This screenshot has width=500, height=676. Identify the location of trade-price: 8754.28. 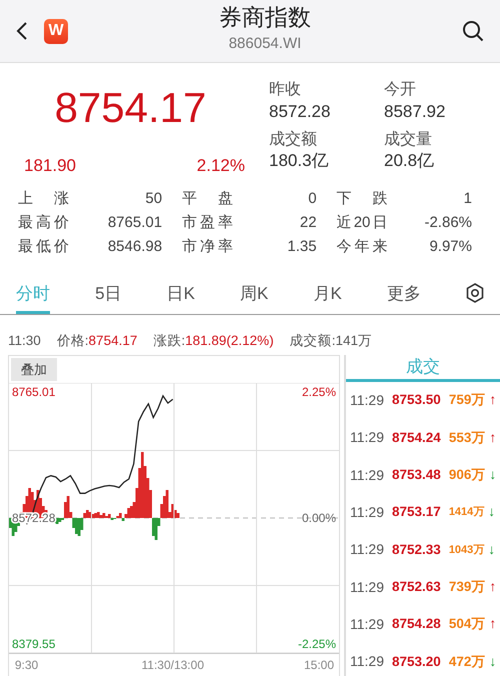
(416, 624).